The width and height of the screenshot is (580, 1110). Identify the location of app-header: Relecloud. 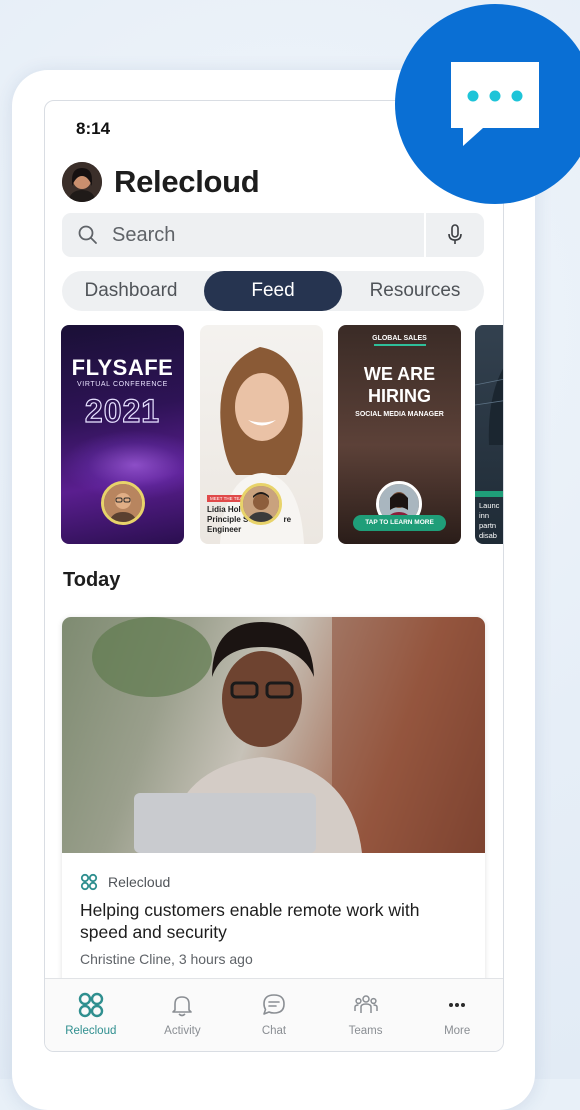
(161, 182).